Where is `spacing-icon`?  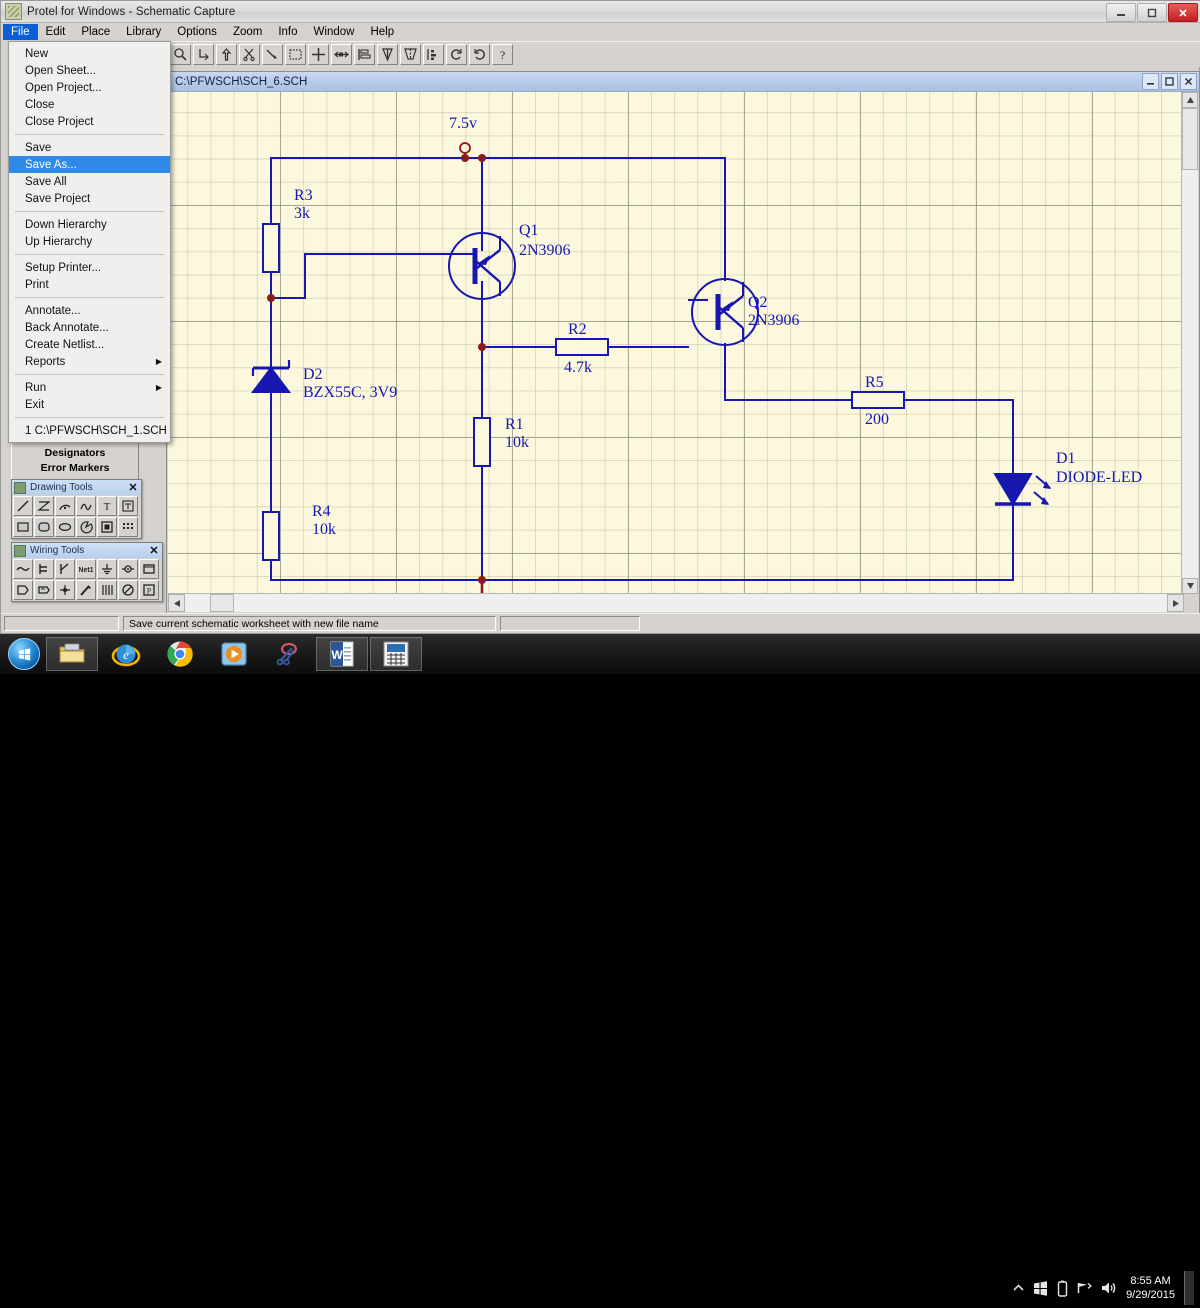
spacing-icon is located at coordinates (433, 54).